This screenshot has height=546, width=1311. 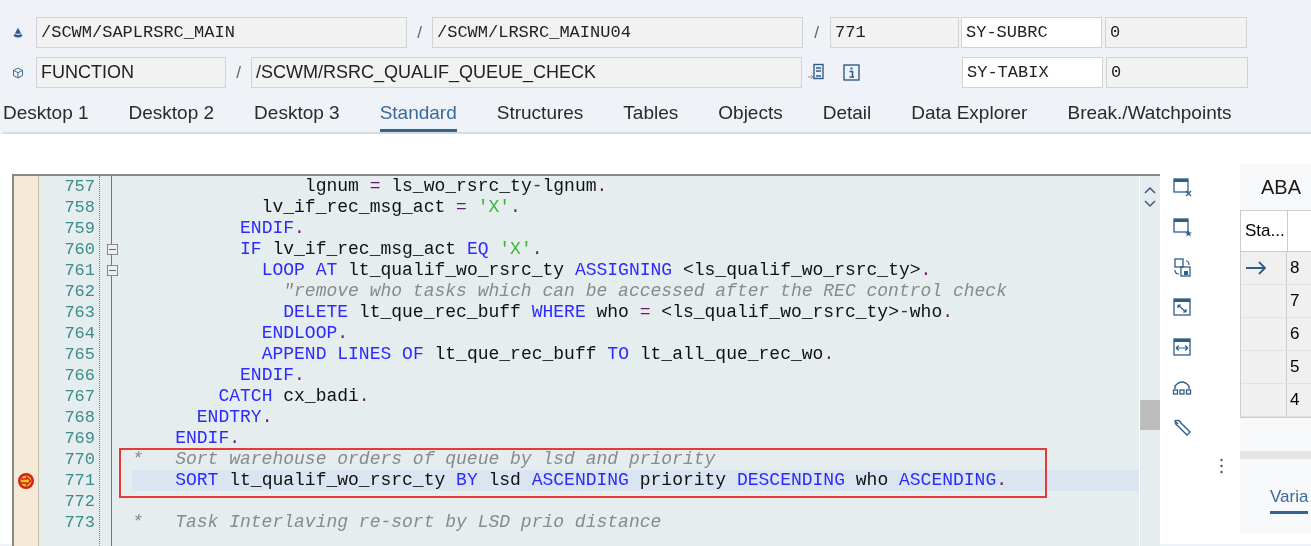 I want to click on line-number: 761, so click(x=79, y=270).